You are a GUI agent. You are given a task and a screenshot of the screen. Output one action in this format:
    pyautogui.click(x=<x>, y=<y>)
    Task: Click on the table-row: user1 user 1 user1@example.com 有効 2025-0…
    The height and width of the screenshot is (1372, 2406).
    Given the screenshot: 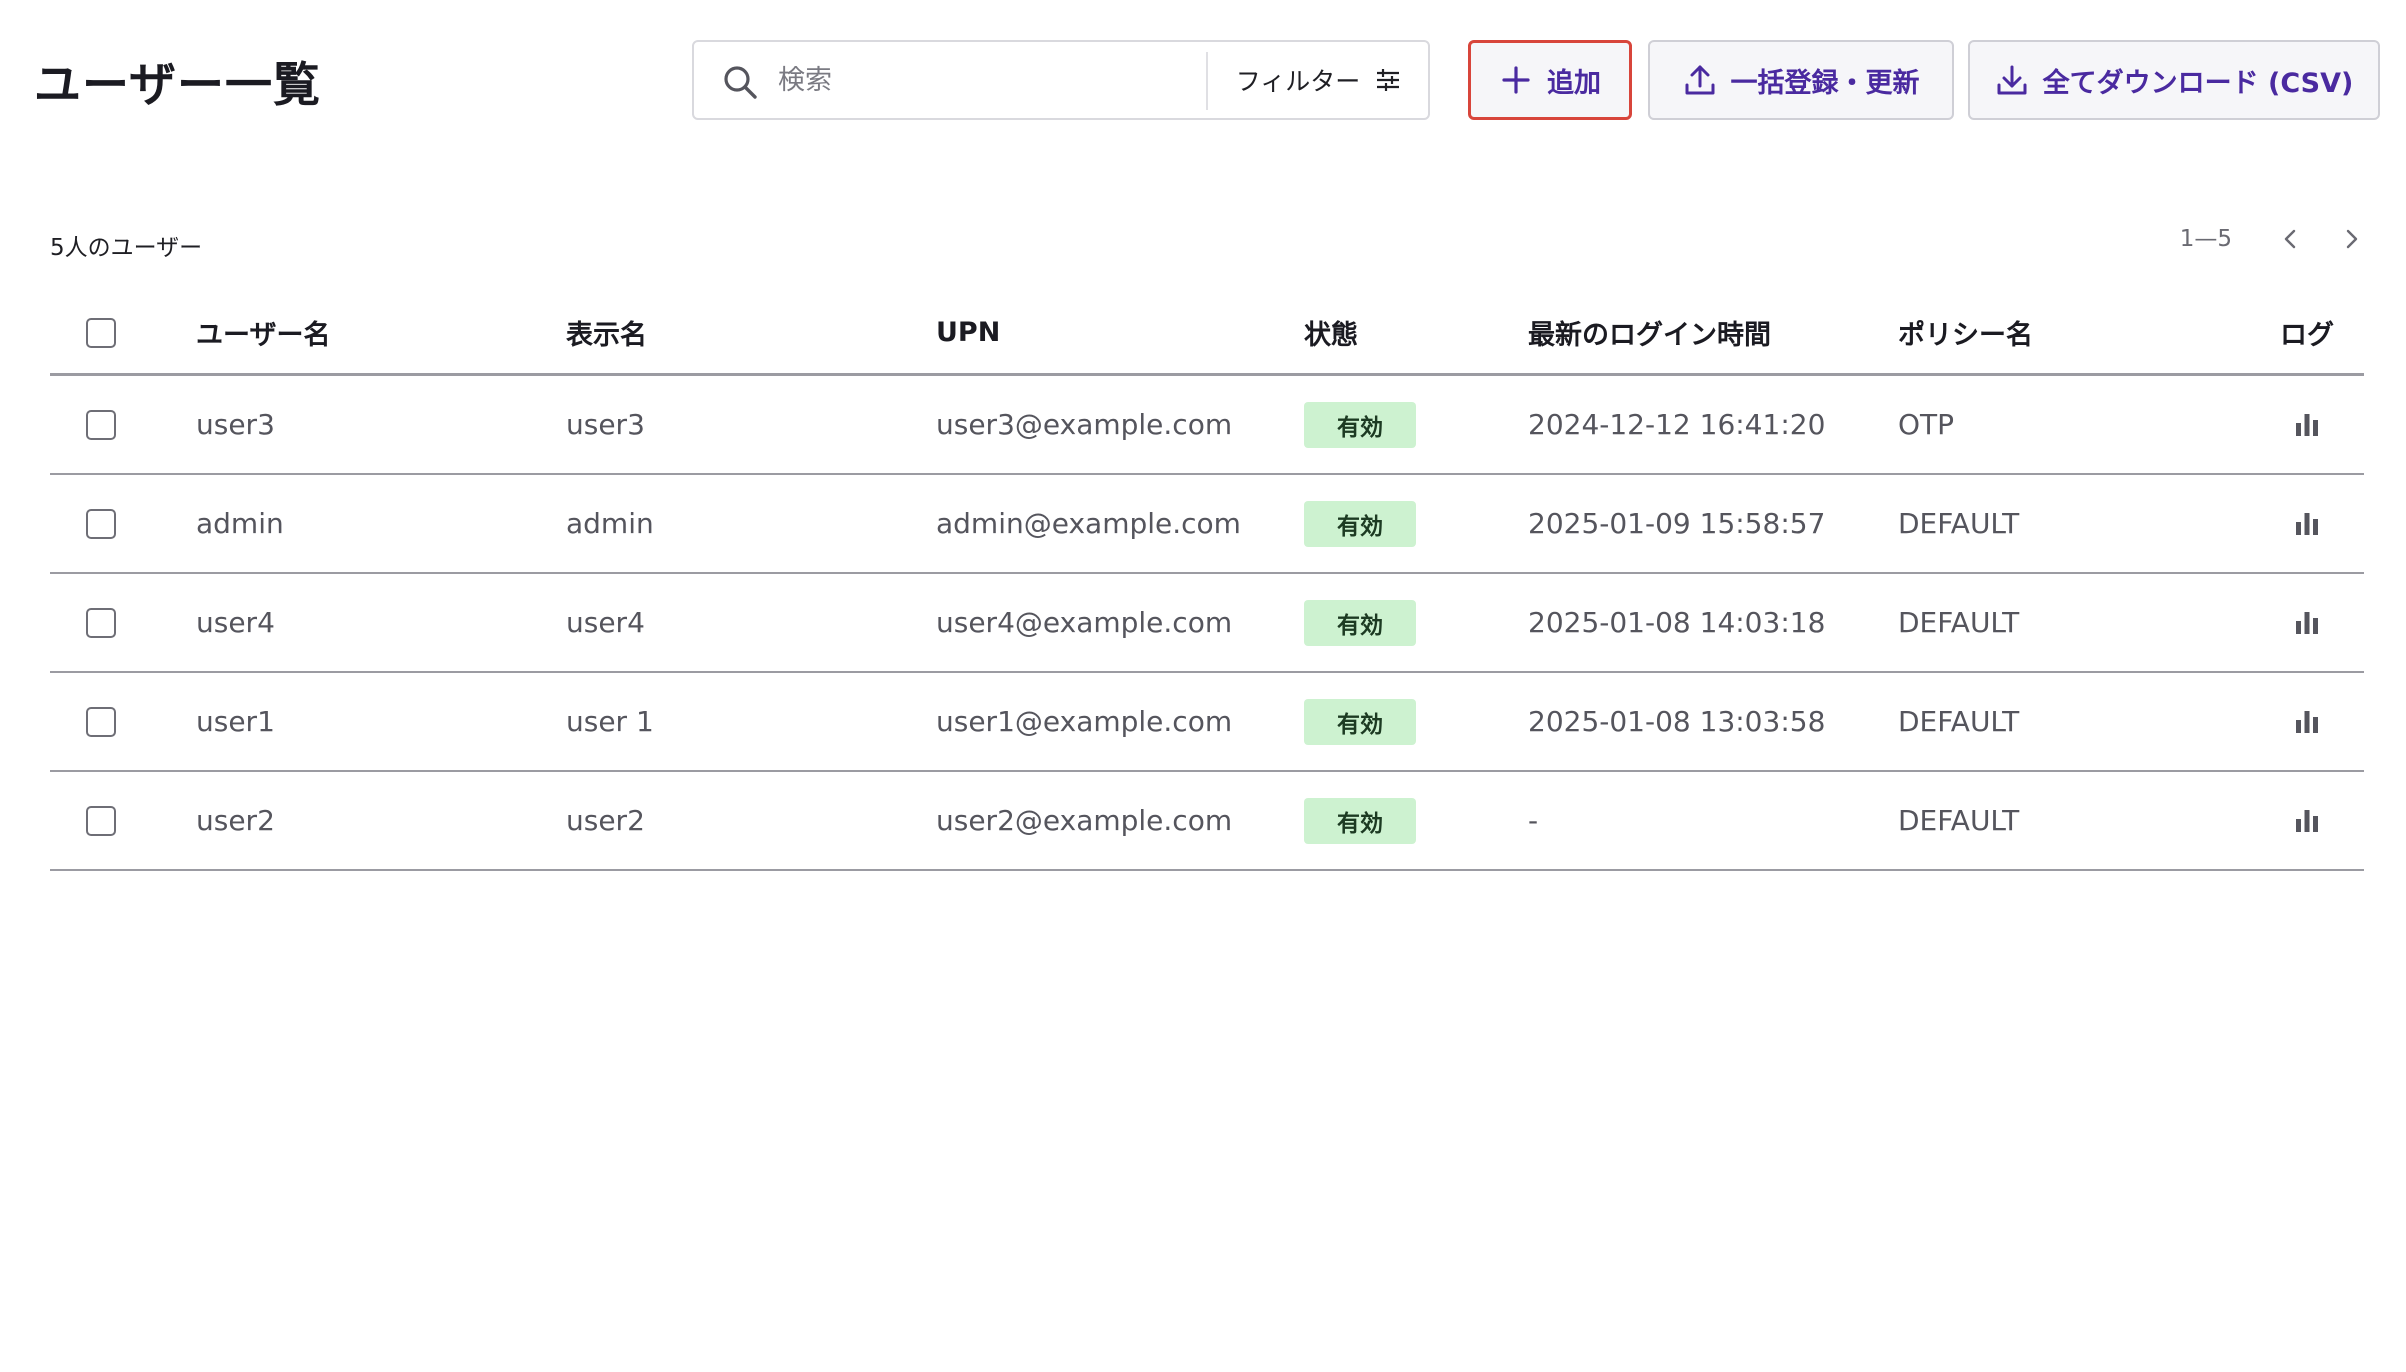 What is the action you would take?
    pyautogui.click(x=1207, y=722)
    